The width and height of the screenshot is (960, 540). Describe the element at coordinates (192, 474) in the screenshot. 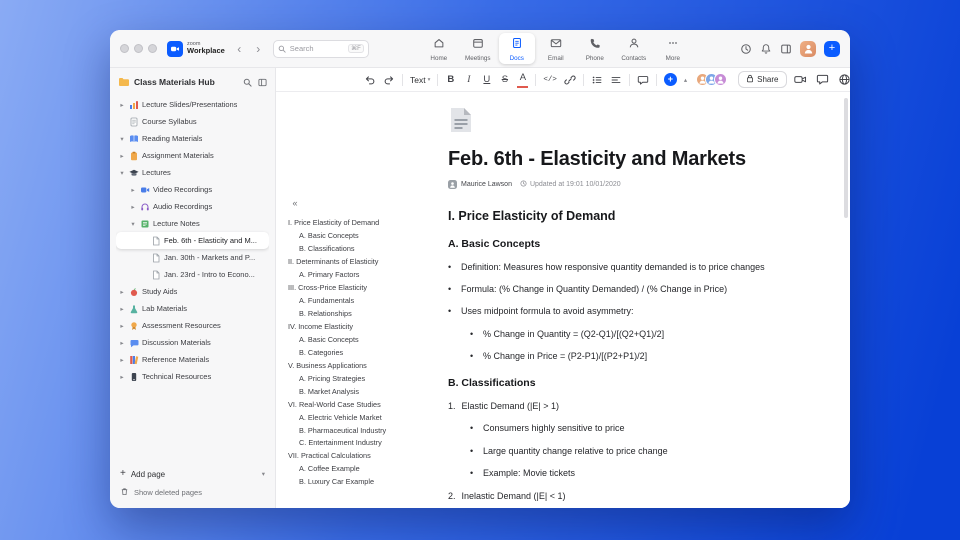

I see `add-page-button: + Add page ▾` at that location.